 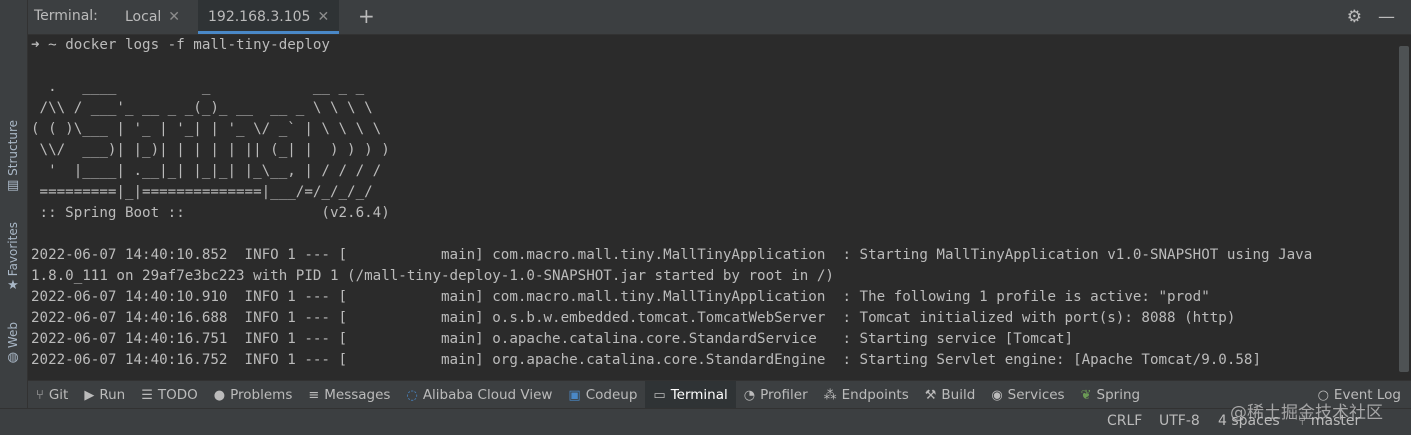 I want to click on structure-icon: ▤, so click(x=13, y=185).